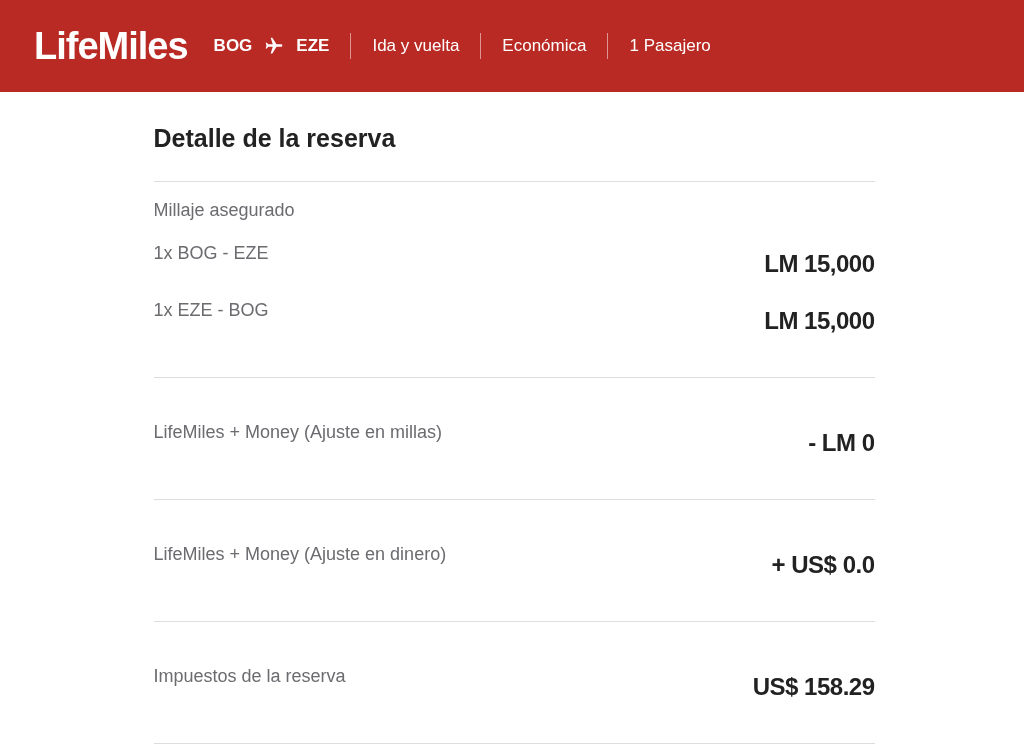 The height and width of the screenshot is (747, 1024). Describe the element at coordinates (415, 46) in the screenshot. I see `trip-detail: Ida y vuelta` at that location.